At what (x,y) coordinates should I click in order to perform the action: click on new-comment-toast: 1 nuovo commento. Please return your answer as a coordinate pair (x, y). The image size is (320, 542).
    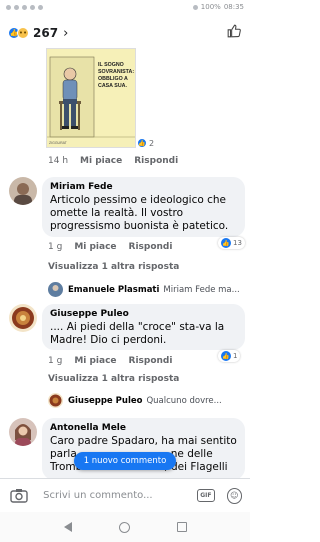
    Looking at the image, I should click on (125, 461).